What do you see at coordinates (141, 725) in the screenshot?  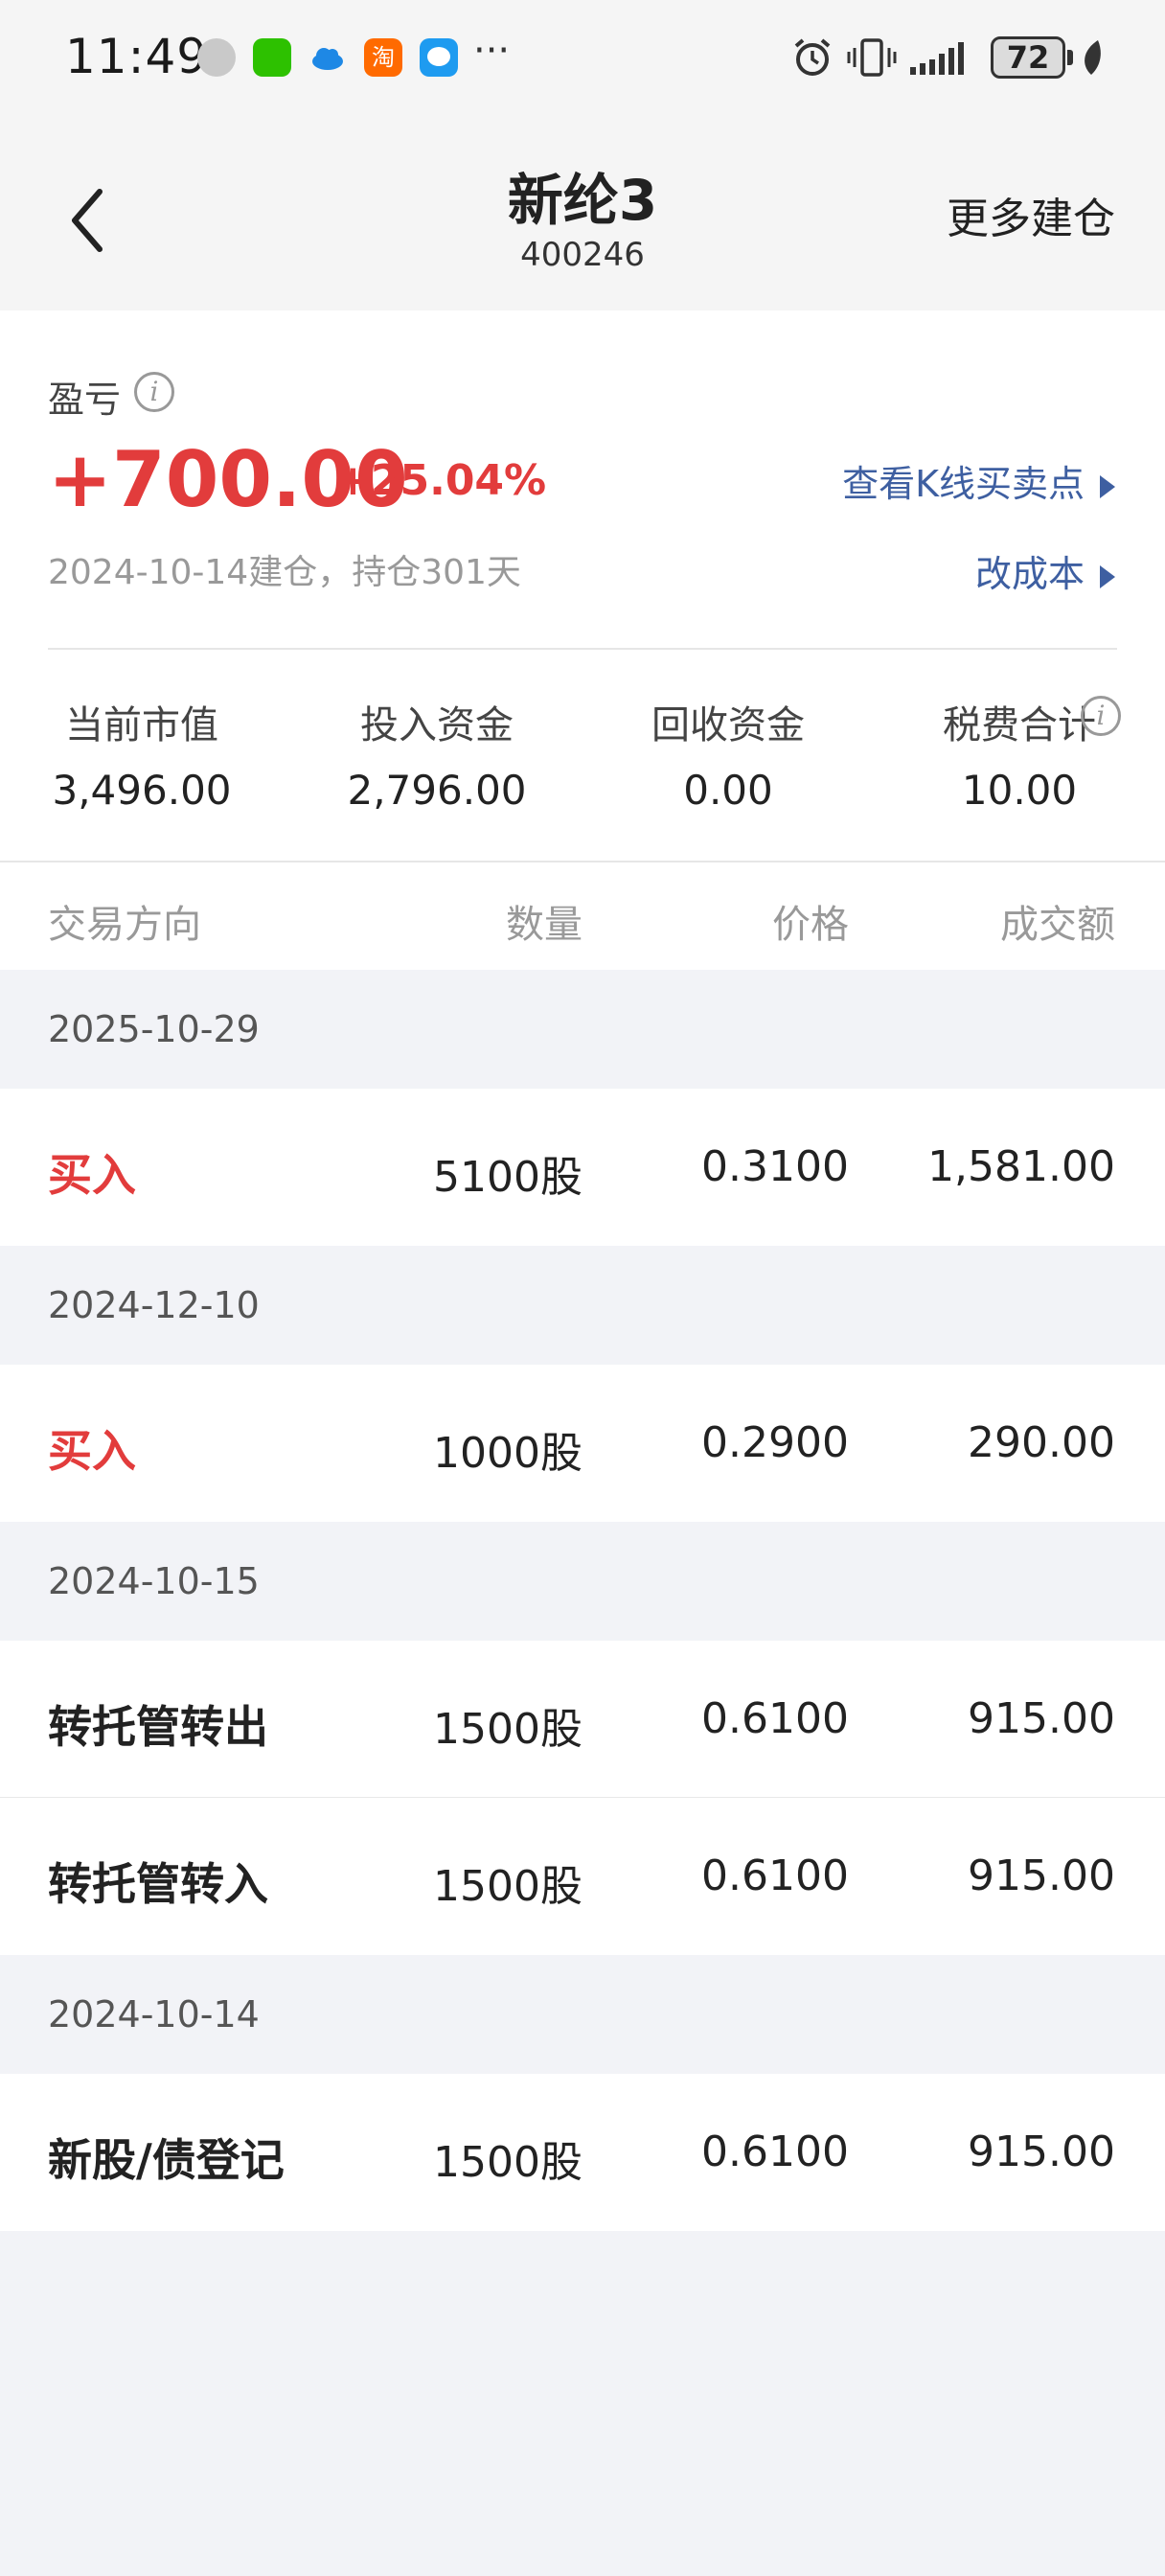 I see `metric-label: 当前市值` at bounding box center [141, 725].